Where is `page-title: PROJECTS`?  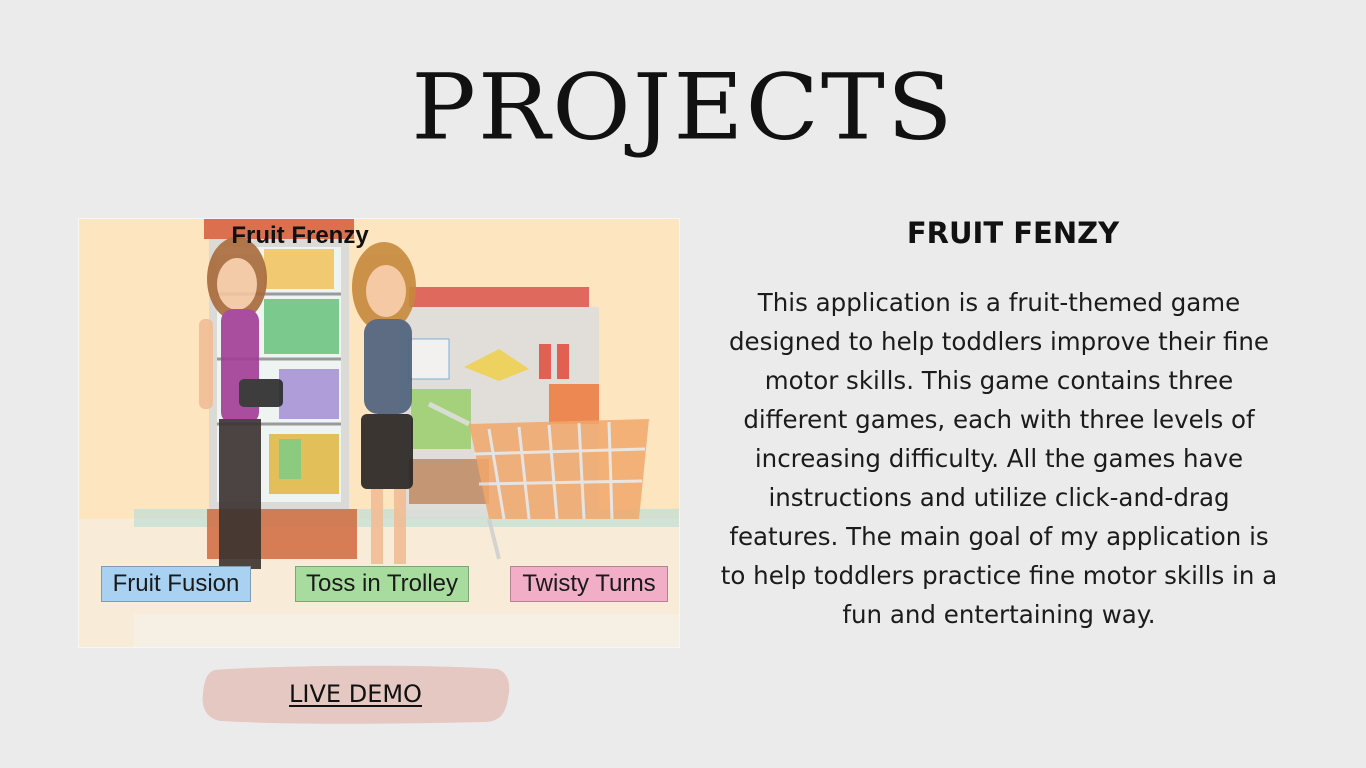 page-title: PROJECTS is located at coordinates (683, 107).